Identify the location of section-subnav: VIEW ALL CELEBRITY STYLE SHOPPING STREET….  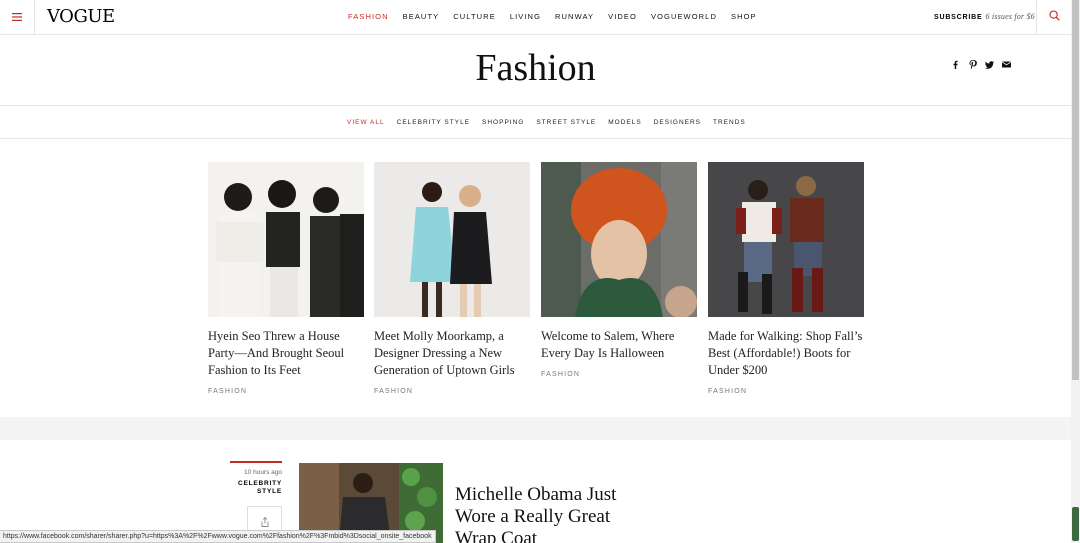
(552, 122).